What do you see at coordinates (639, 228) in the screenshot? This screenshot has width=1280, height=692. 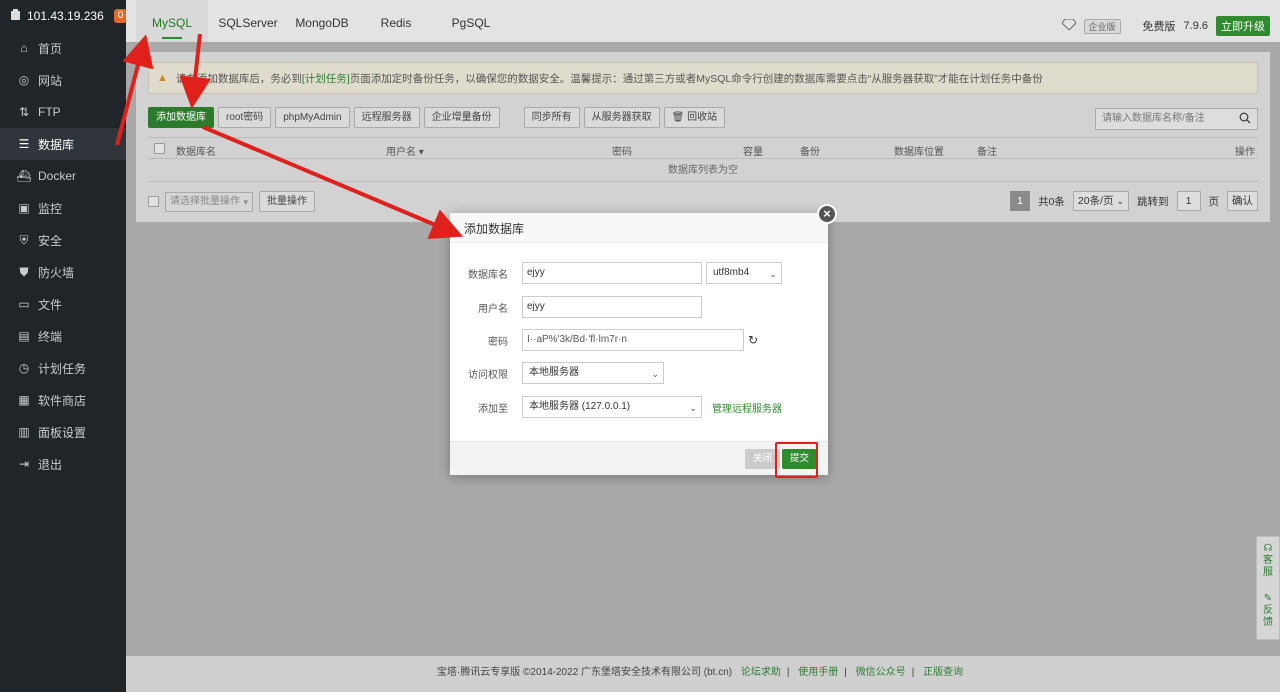 I see `dialog-title: 添加数据库` at bounding box center [639, 228].